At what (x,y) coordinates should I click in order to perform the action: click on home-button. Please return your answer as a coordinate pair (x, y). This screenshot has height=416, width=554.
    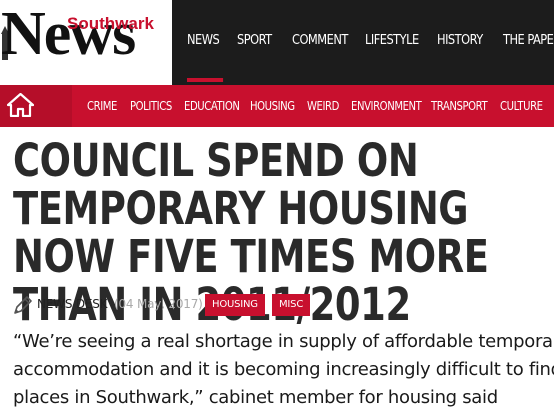
    Looking at the image, I should click on (36, 106).